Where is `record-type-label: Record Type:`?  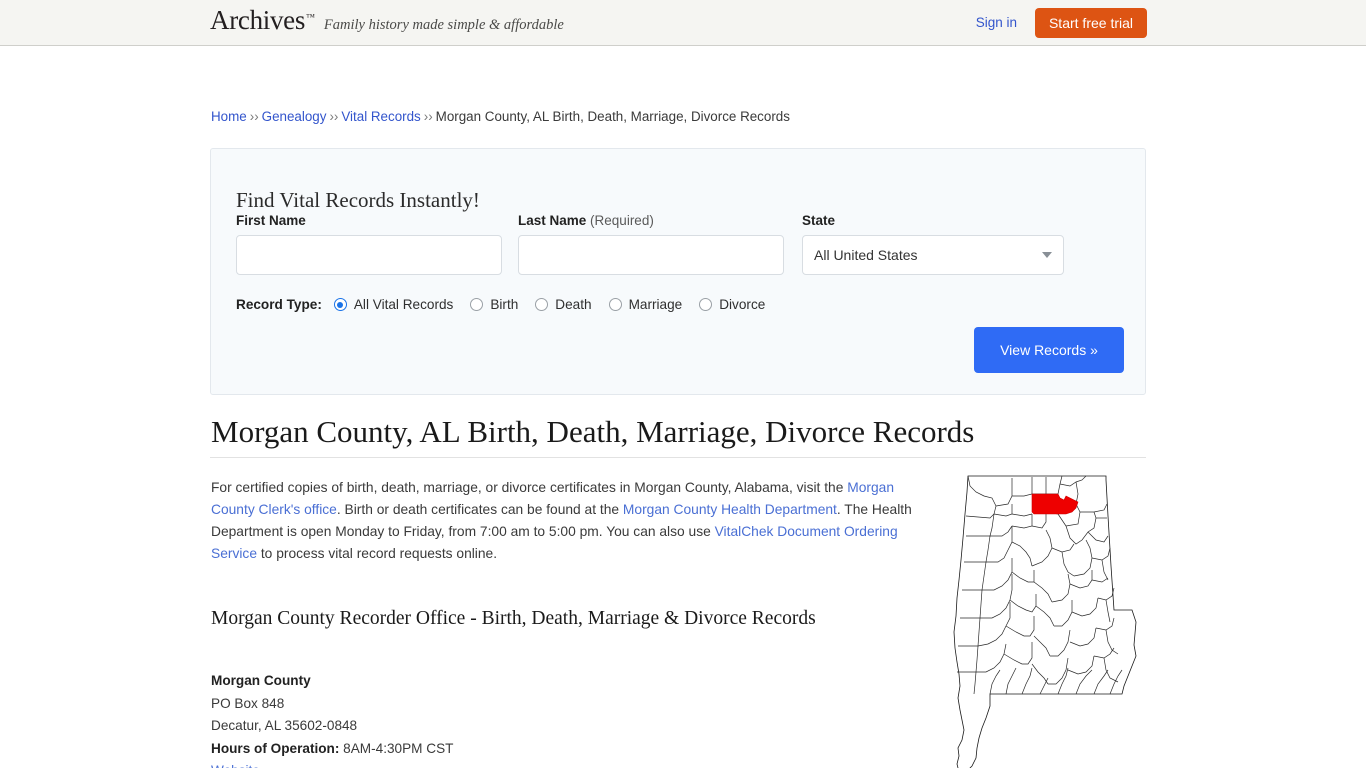 record-type-label: Record Type: is located at coordinates (279, 304).